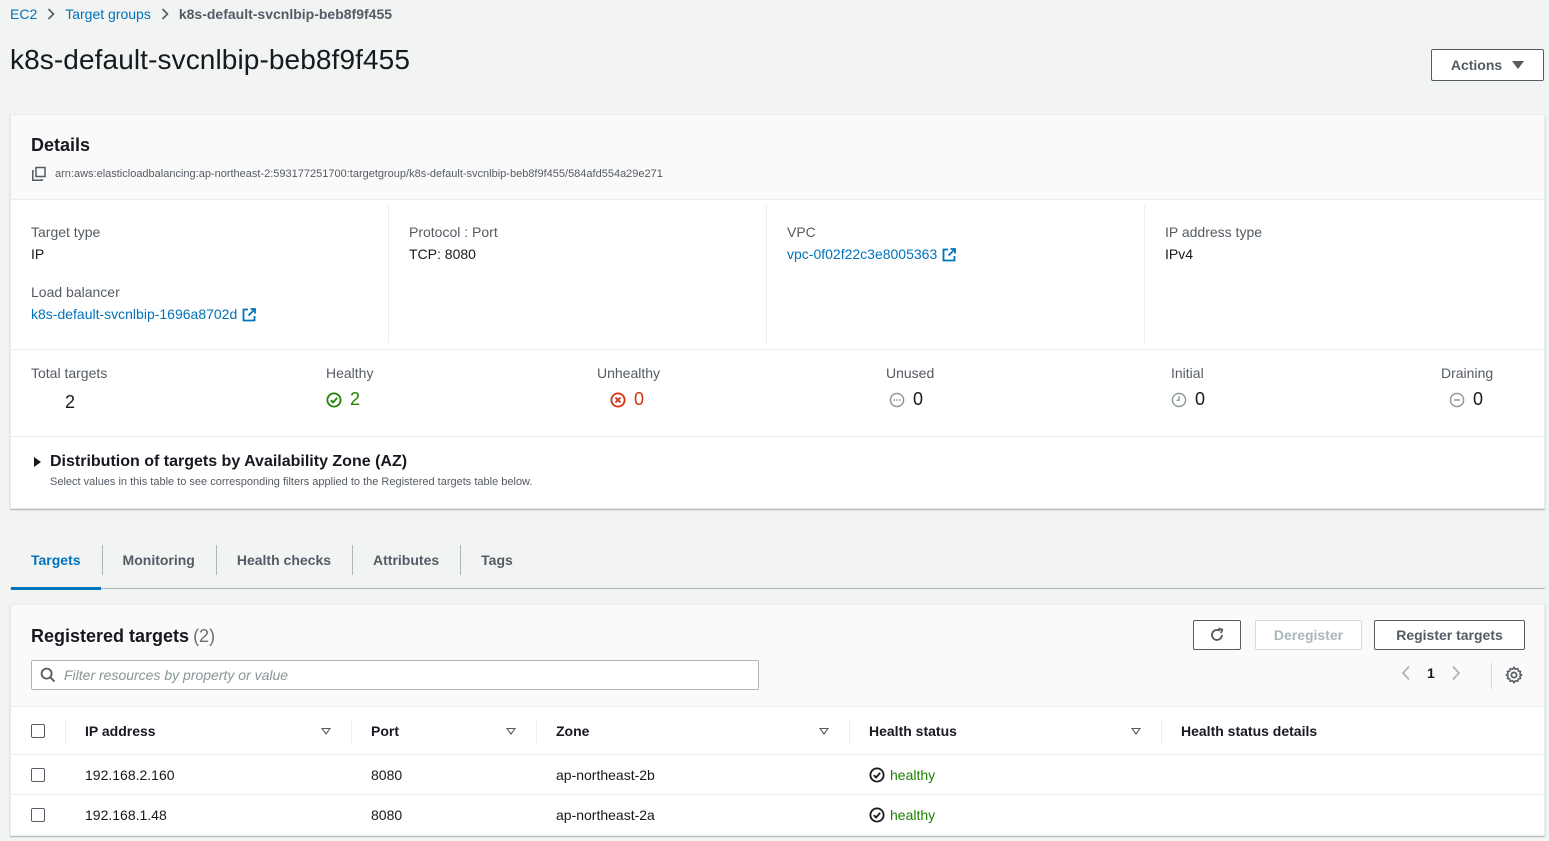  I want to click on column-health-status: Health status, so click(913, 730).